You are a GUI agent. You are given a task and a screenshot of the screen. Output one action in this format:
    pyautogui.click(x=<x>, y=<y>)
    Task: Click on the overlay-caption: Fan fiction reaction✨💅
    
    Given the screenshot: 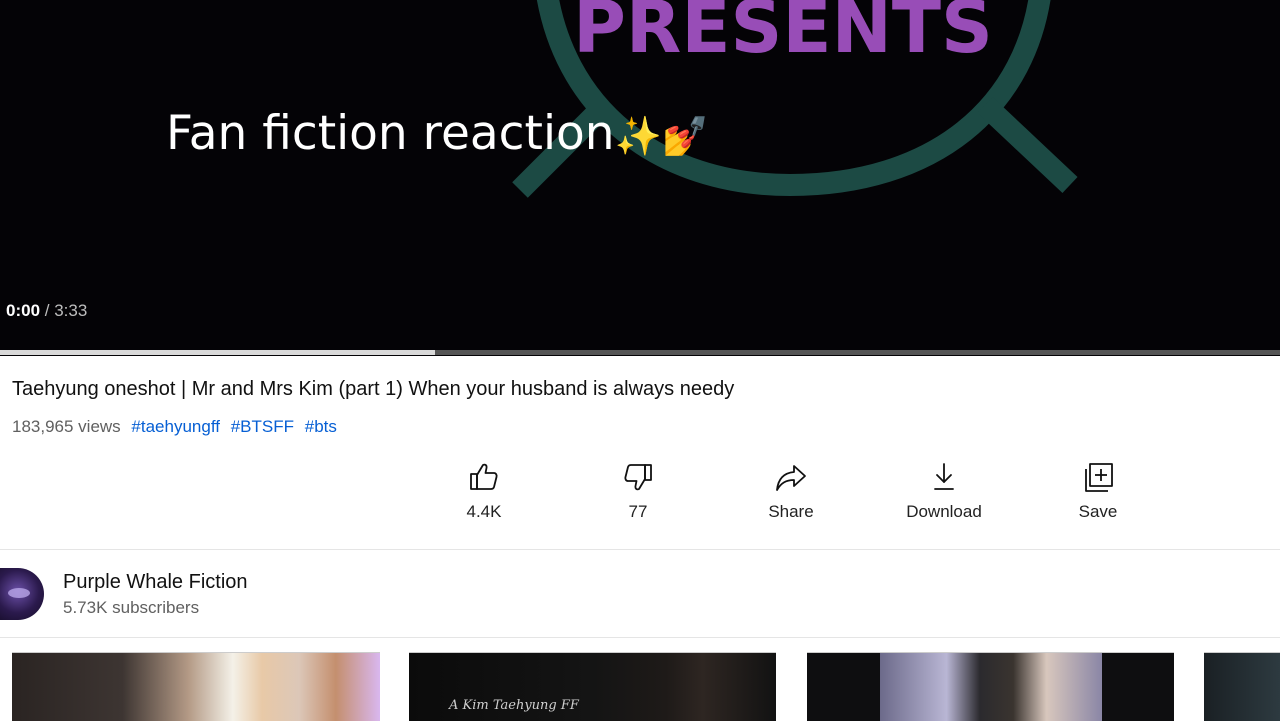 What is the action you would take?
    pyautogui.click(x=437, y=133)
    